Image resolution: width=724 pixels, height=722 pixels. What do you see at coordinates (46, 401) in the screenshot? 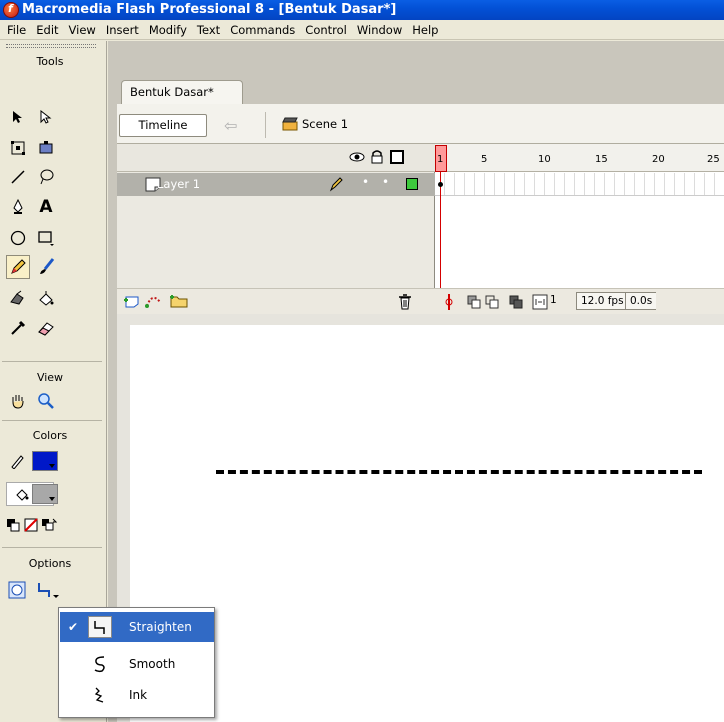
I see `zoom-tool-icon` at bounding box center [46, 401].